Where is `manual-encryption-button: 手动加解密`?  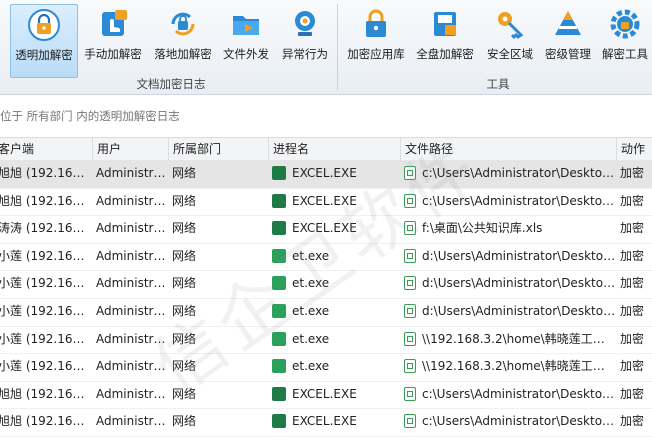 manual-encryption-button: 手动加解密 is located at coordinates (113, 40).